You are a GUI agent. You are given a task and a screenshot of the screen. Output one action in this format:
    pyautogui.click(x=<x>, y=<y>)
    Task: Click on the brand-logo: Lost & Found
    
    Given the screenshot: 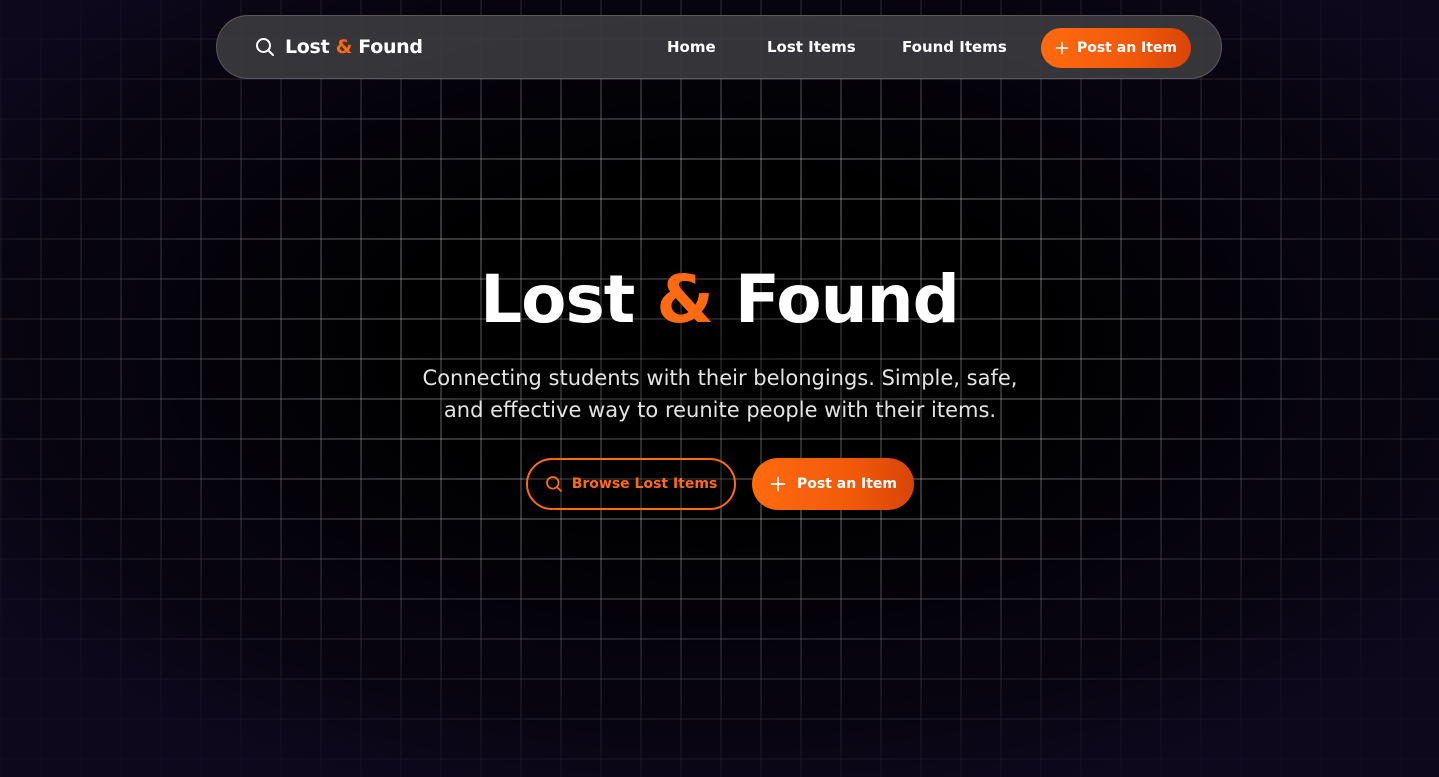 What is the action you would take?
    pyautogui.click(x=339, y=47)
    